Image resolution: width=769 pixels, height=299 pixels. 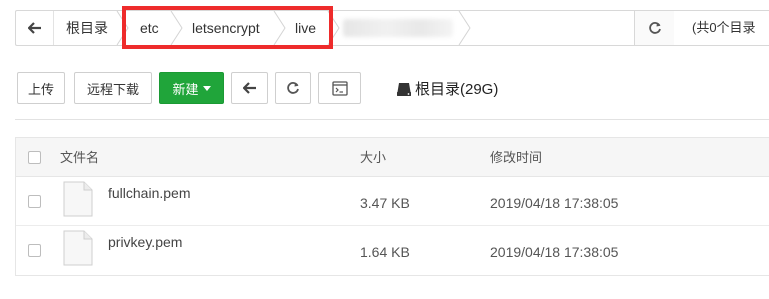 What do you see at coordinates (185, 89) in the screenshot?
I see `new-button-label: 新建` at bounding box center [185, 89].